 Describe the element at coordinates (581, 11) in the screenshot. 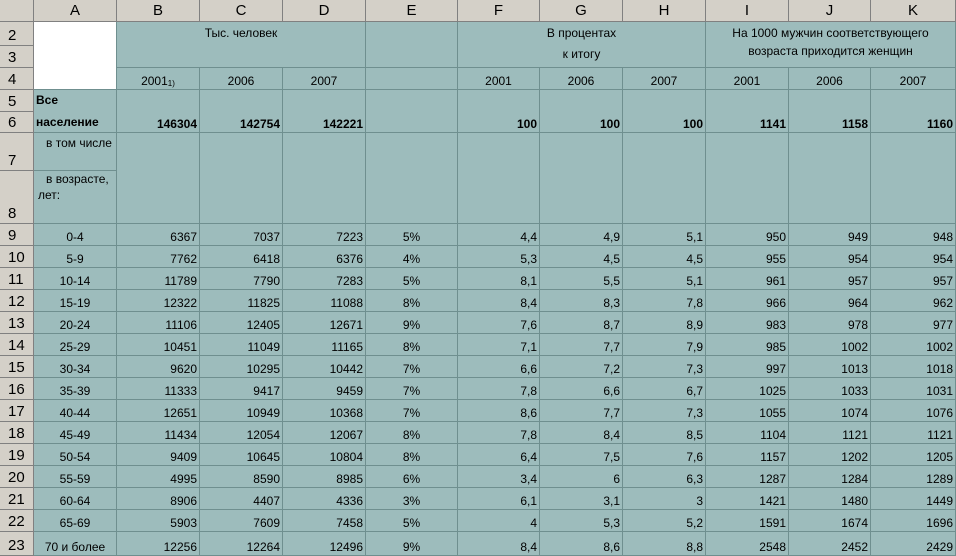

I see `column-header-g: G` at that location.